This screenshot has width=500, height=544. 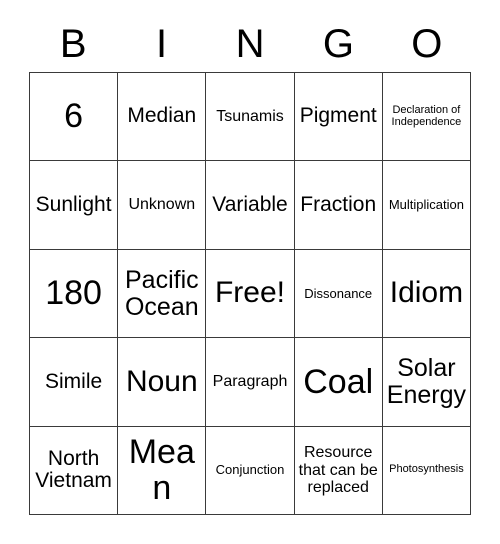 I want to click on bingo-cell-o1: Declaration of Independence, so click(x=427, y=117).